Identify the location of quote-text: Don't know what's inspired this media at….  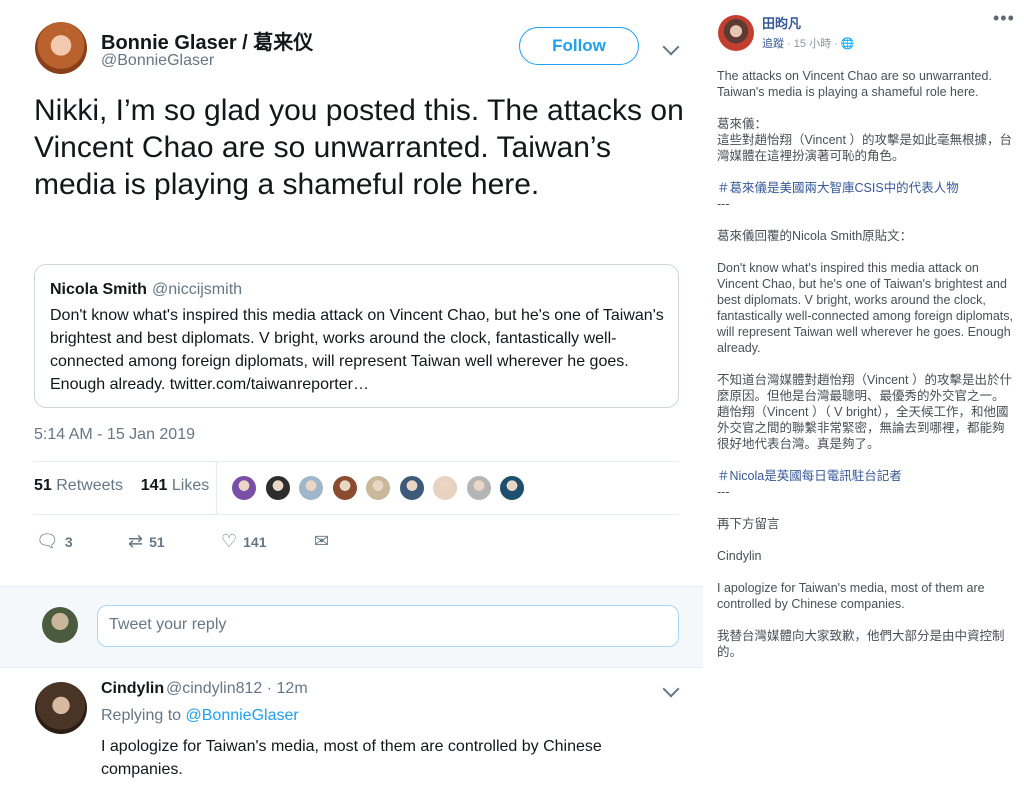
(357, 350).